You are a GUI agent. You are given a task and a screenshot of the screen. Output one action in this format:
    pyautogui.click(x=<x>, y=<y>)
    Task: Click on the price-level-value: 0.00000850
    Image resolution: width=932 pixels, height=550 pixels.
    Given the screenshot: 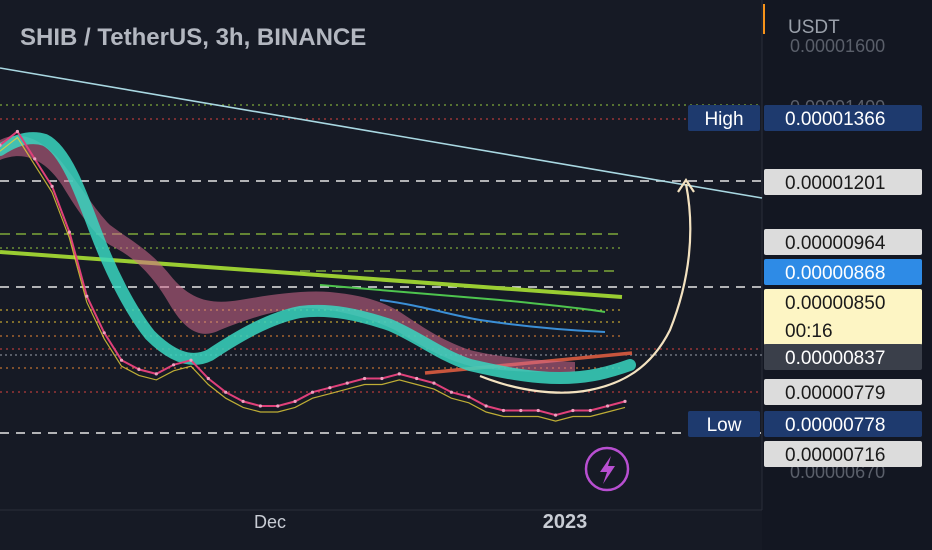 What is the action you would take?
    pyautogui.click(x=835, y=303)
    